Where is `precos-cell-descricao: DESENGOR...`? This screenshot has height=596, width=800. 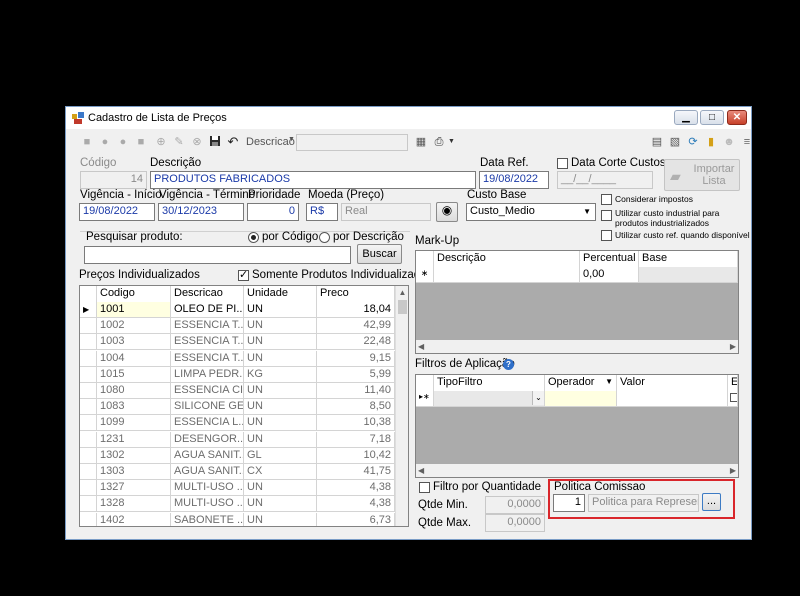
precos-cell-descricao: DESENGOR... is located at coordinates (207, 439).